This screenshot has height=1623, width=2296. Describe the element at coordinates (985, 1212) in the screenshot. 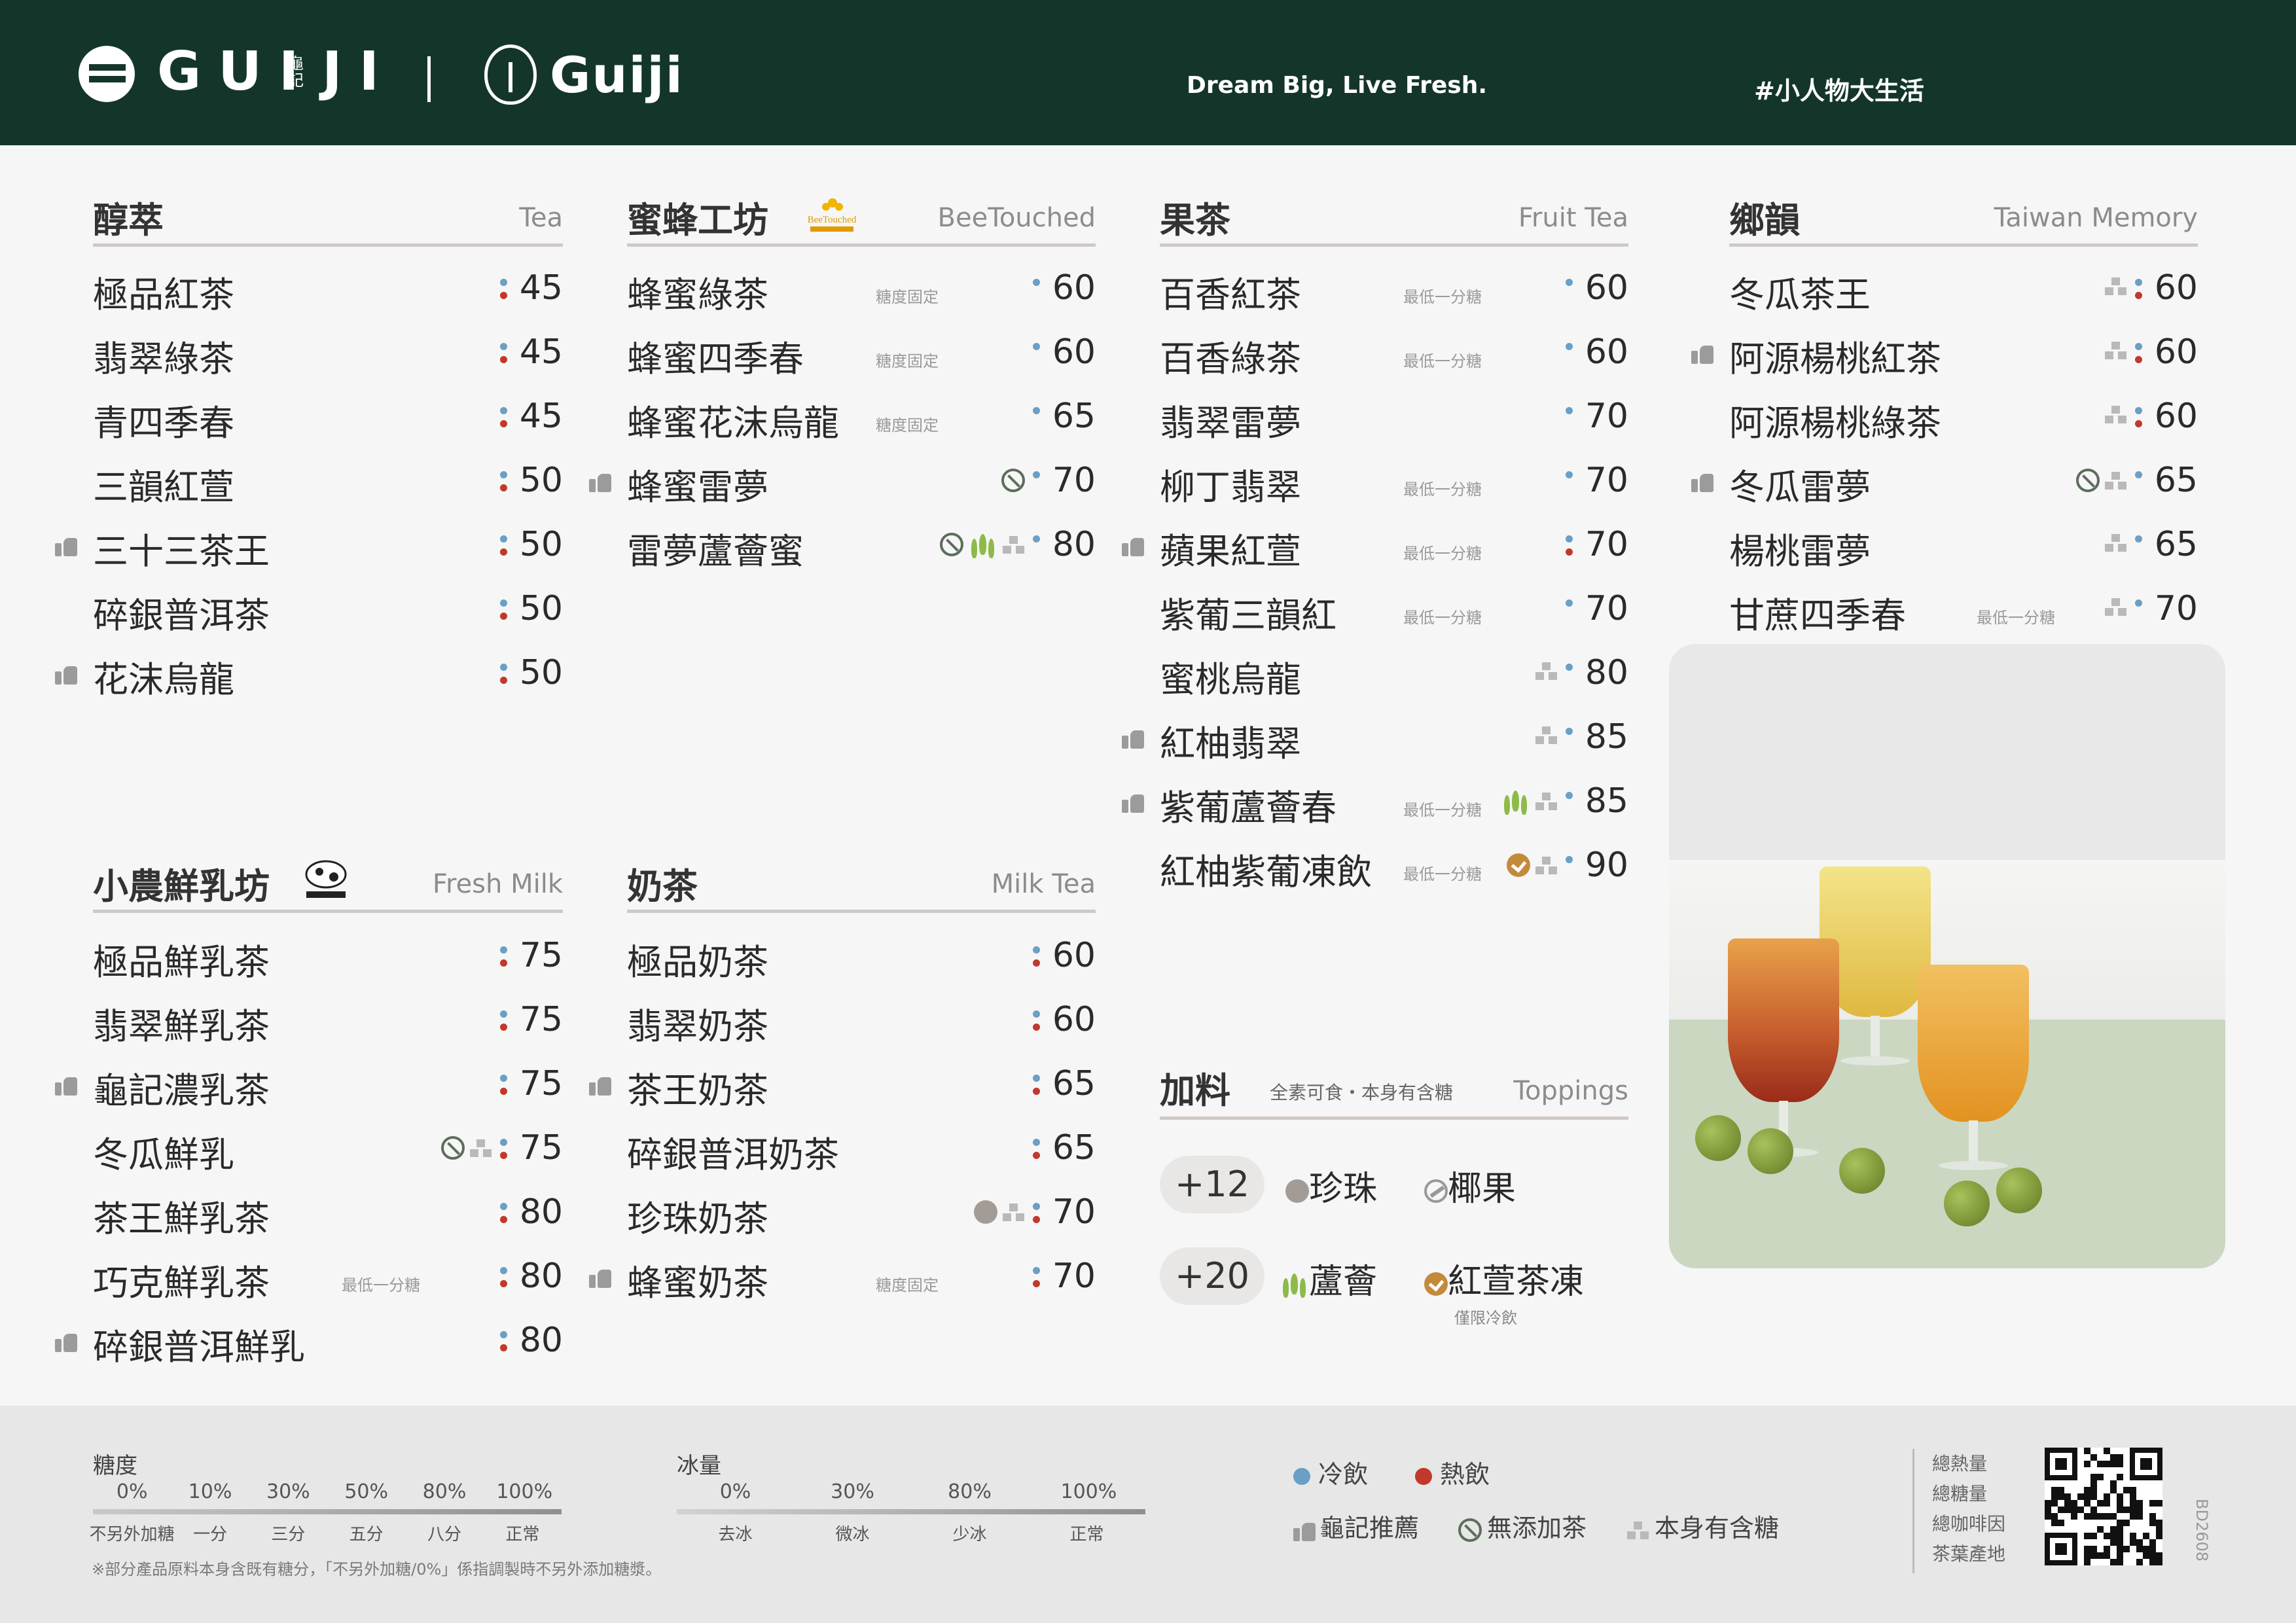

I see `pearl-icon` at that location.